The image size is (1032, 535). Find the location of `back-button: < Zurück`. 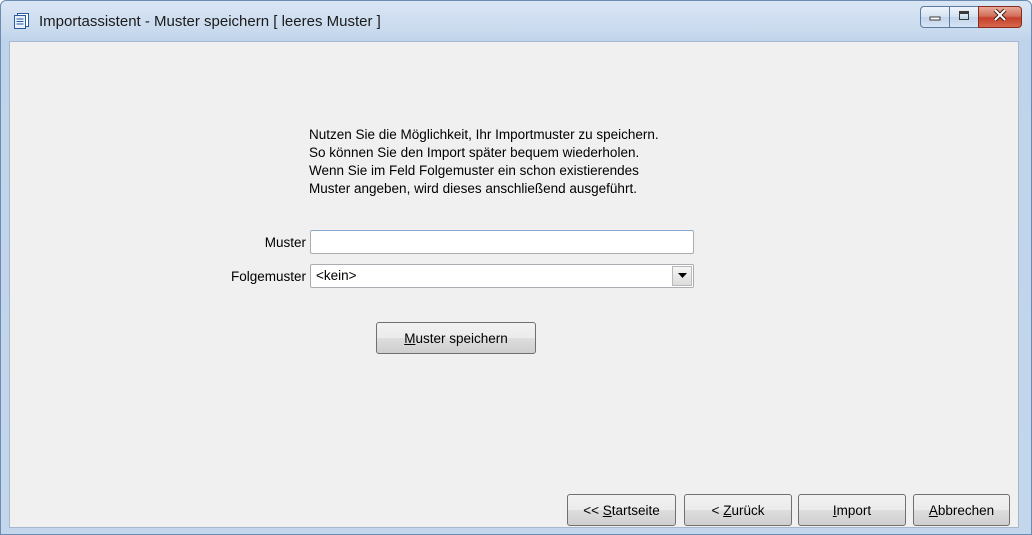

back-button: < Zurück is located at coordinates (738, 510).